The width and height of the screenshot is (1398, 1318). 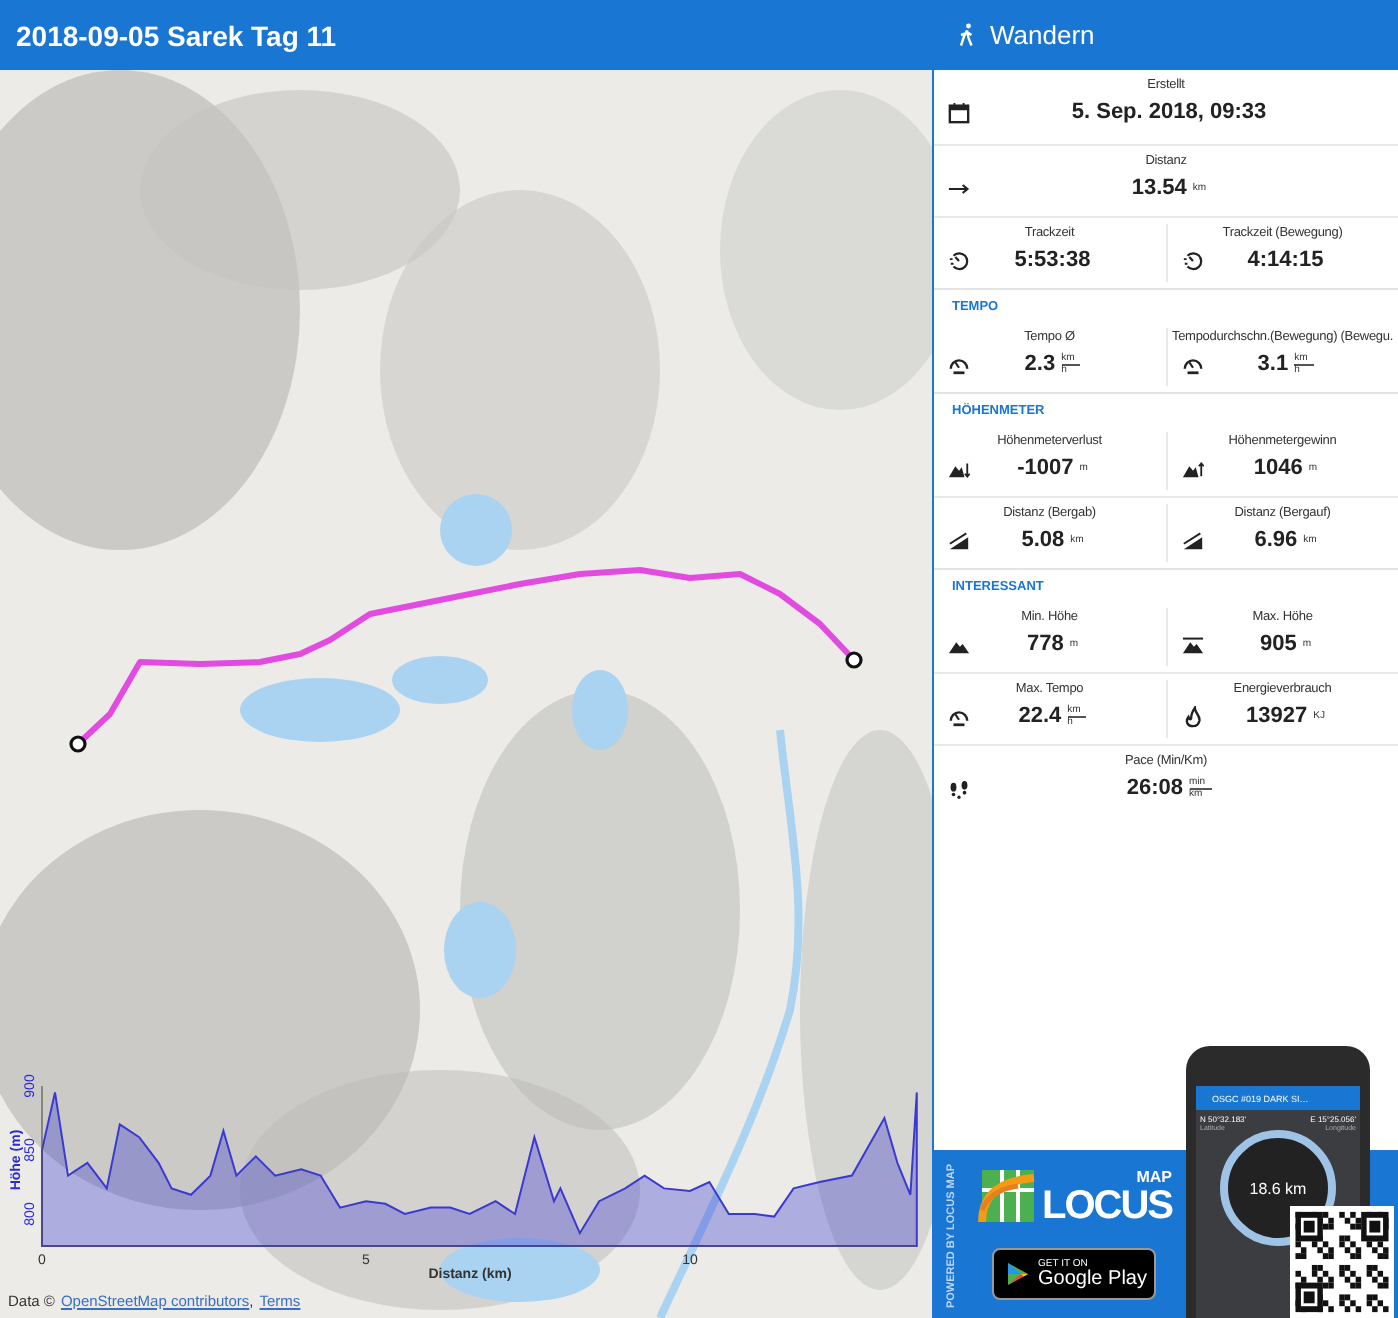 What do you see at coordinates (1278, 468) in the screenshot?
I see `stat-value: 1046` at bounding box center [1278, 468].